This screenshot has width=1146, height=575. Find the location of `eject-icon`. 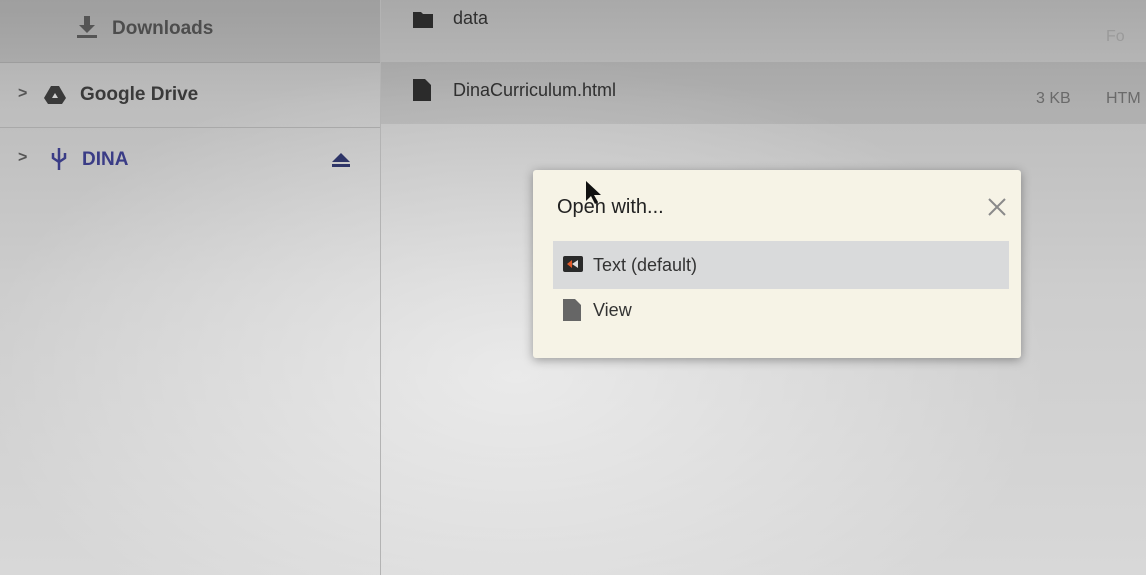

eject-icon is located at coordinates (341, 160).